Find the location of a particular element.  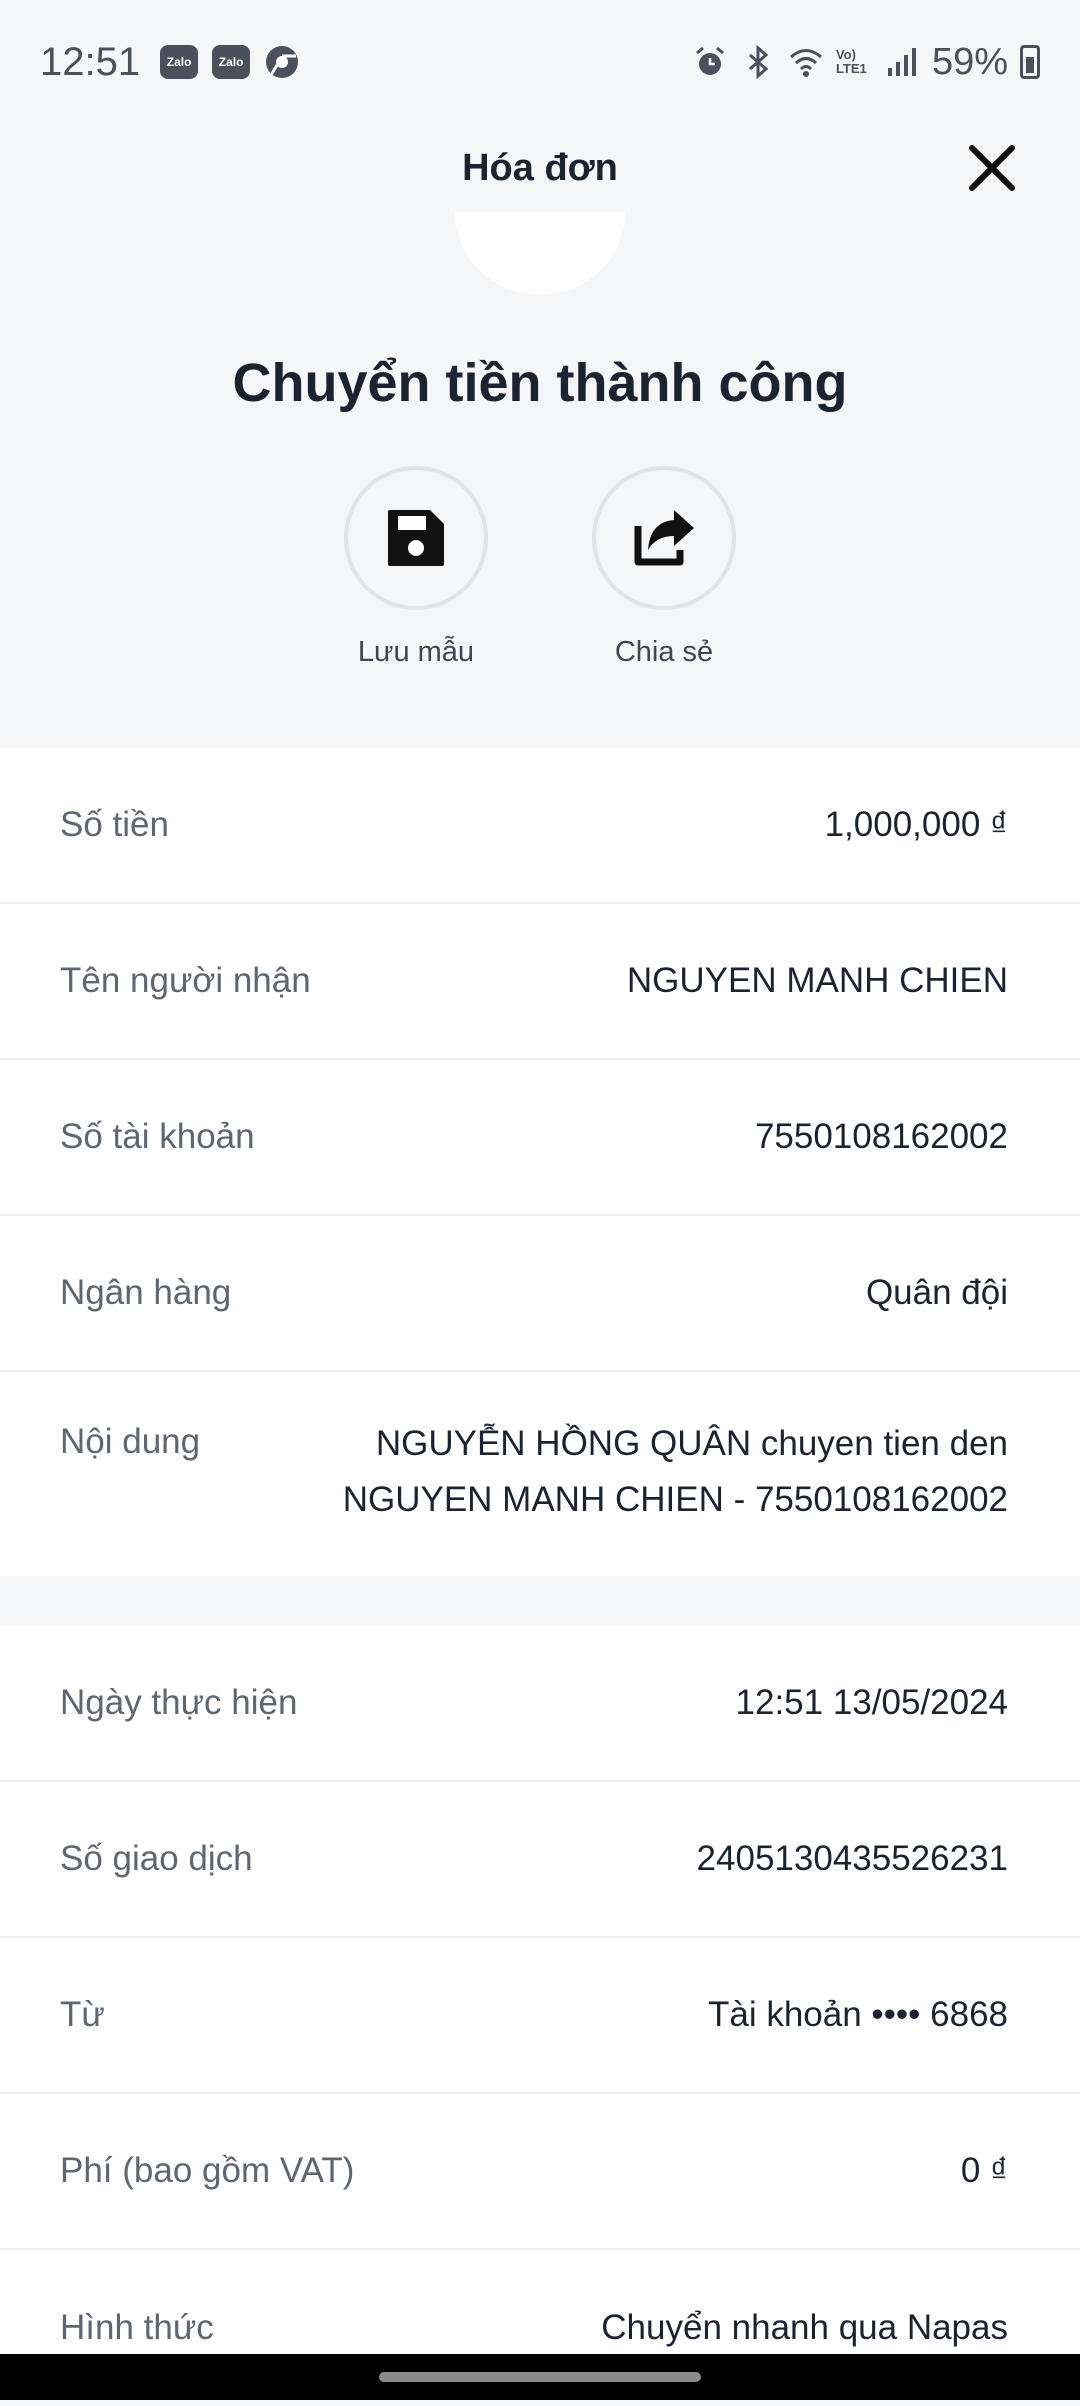

share-label: Chia sẻ is located at coordinates (664, 652).